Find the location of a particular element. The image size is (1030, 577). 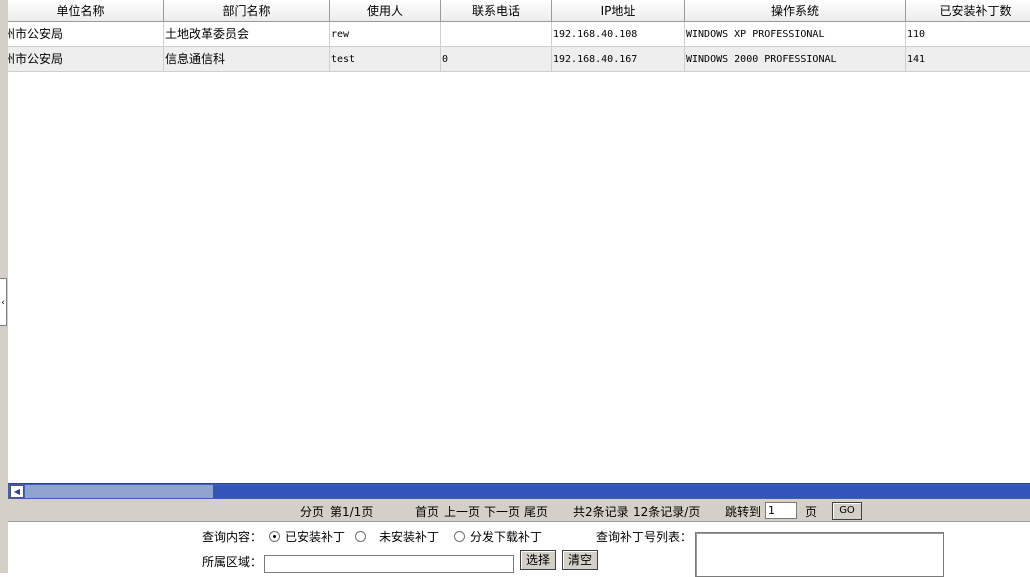

clear-button: 清空 is located at coordinates (580, 560).